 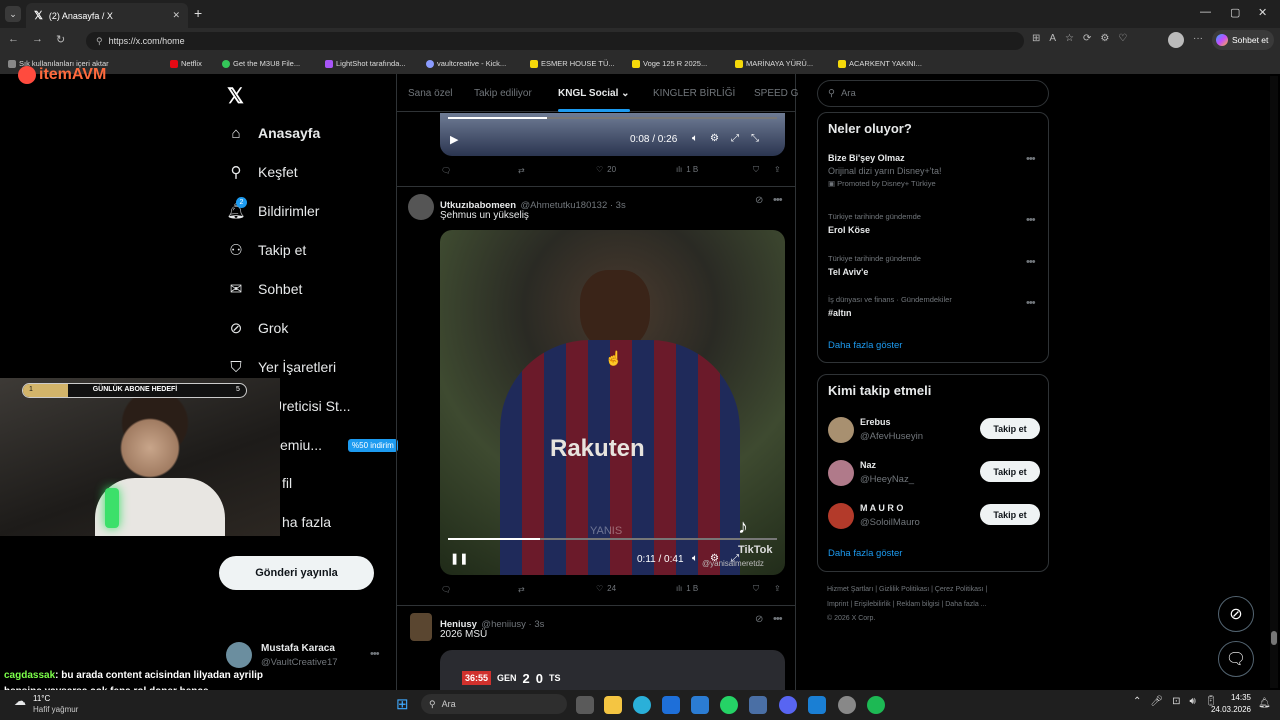 What do you see at coordinates (235, 96) in the screenshot?
I see `x-home-logo-icon: 𝕏` at bounding box center [235, 96].